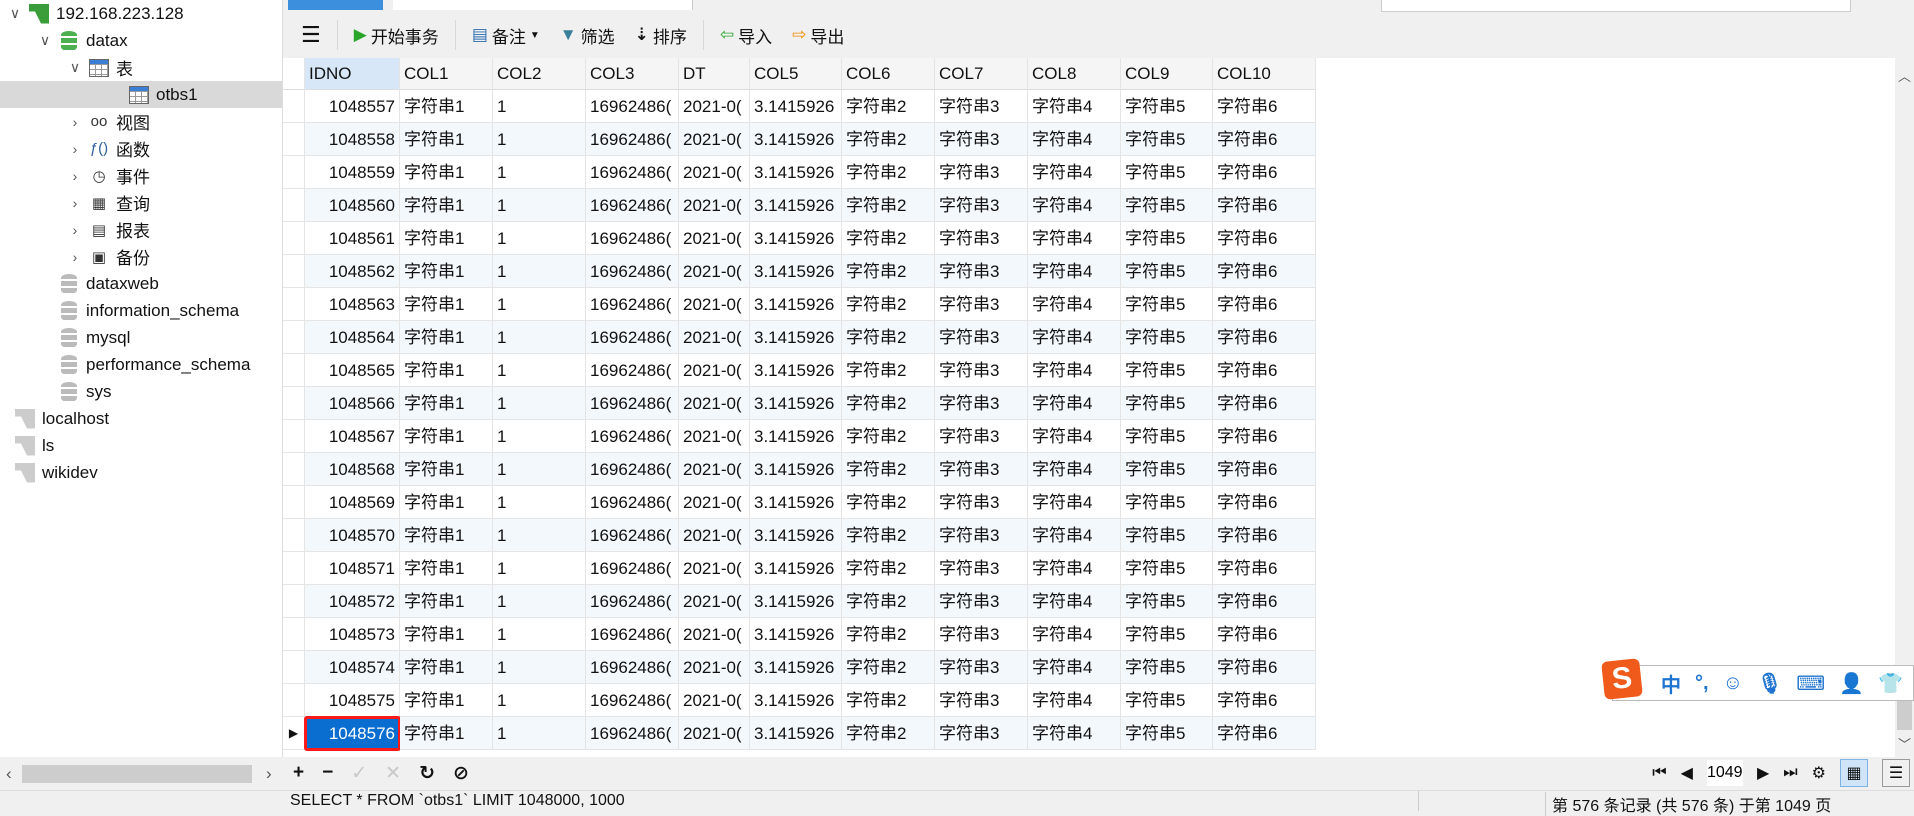 The image size is (1914, 816). What do you see at coordinates (327, 773) in the screenshot?
I see `delete-record-button: −` at bounding box center [327, 773].